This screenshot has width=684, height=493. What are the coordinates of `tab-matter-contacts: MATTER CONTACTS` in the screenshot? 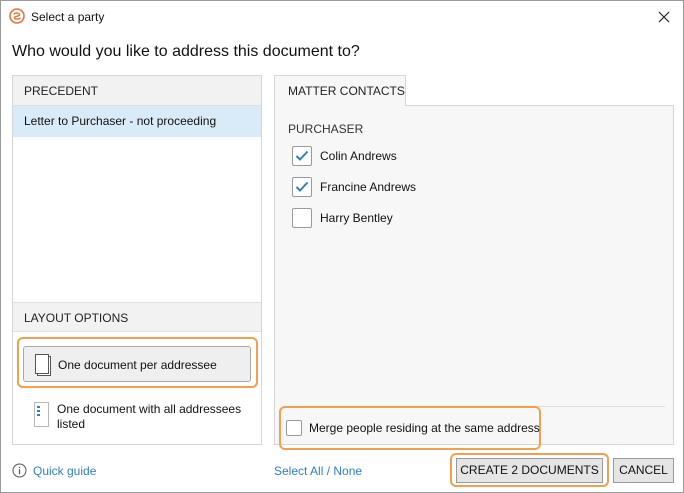 It's located at (340, 90).